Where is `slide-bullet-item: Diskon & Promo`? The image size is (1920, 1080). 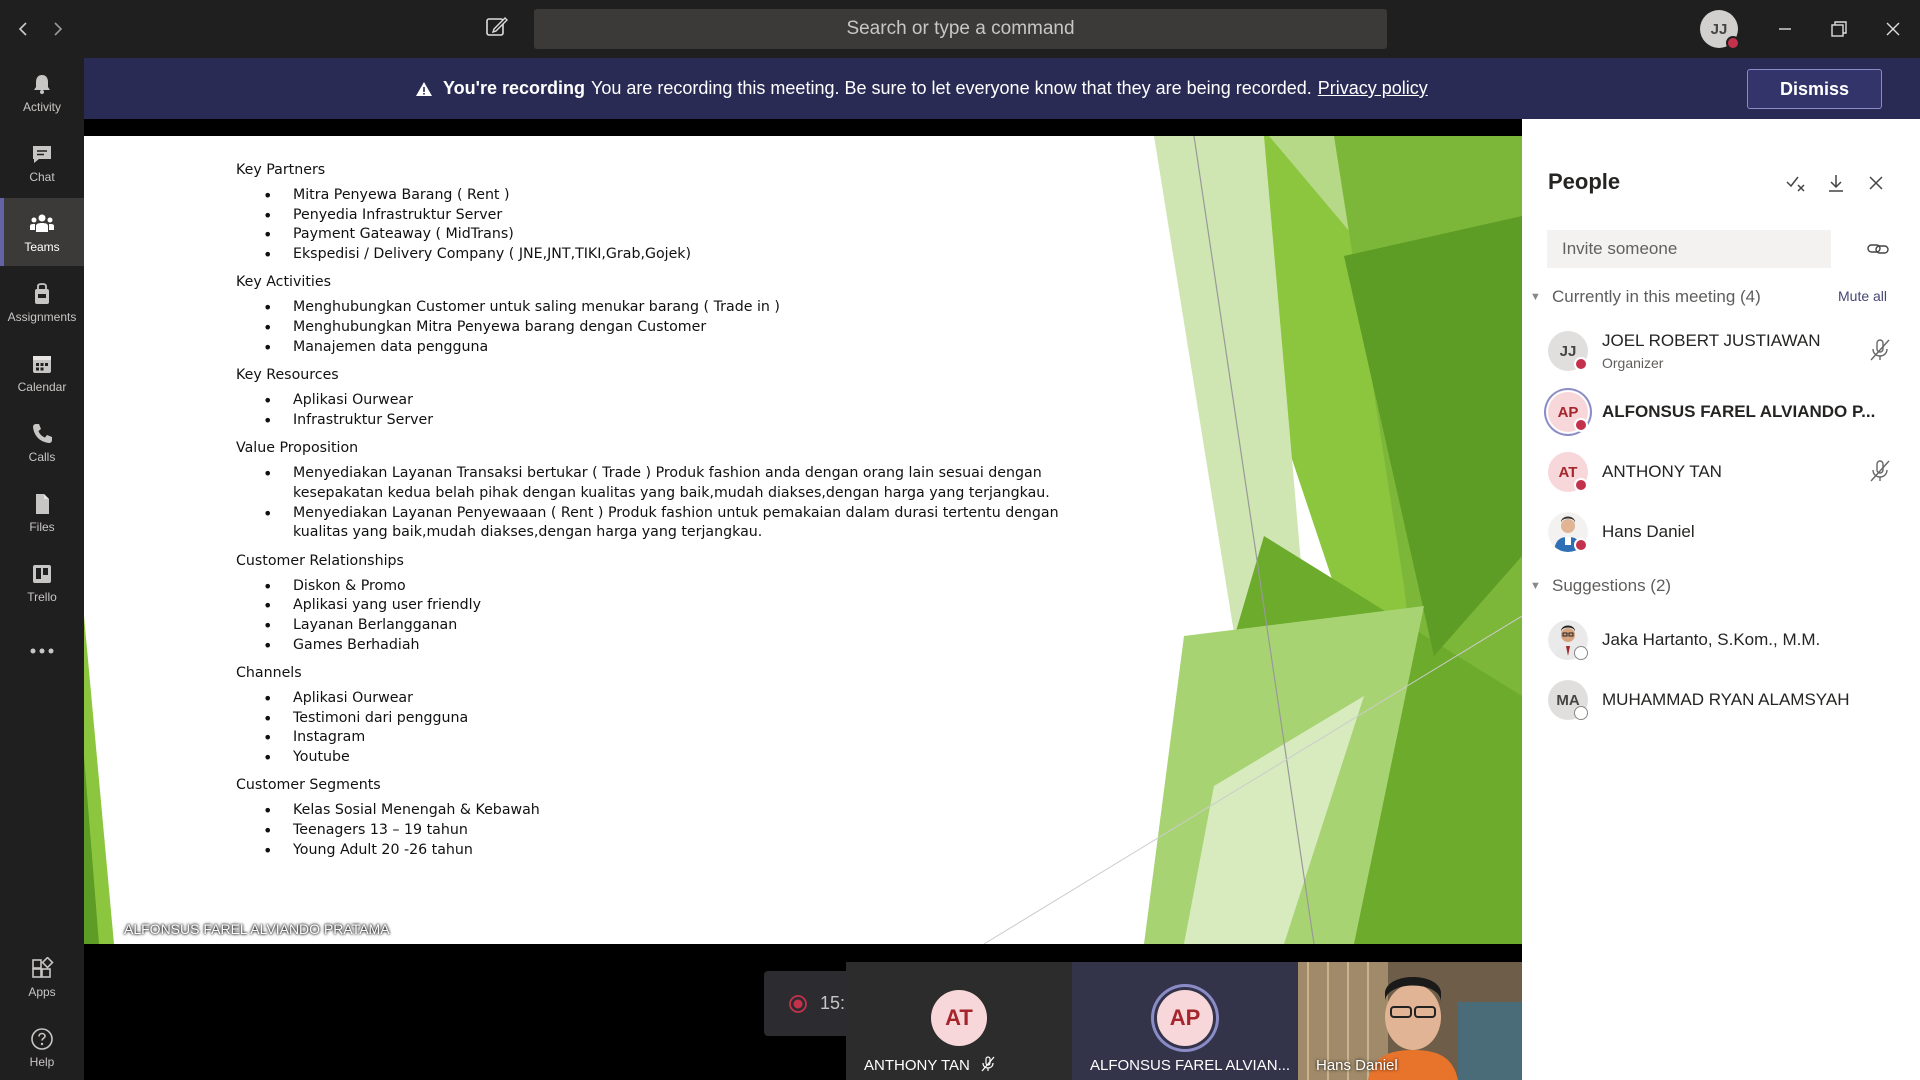
slide-bullet-item: Diskon & Promo is located at coordinates (669, 587).